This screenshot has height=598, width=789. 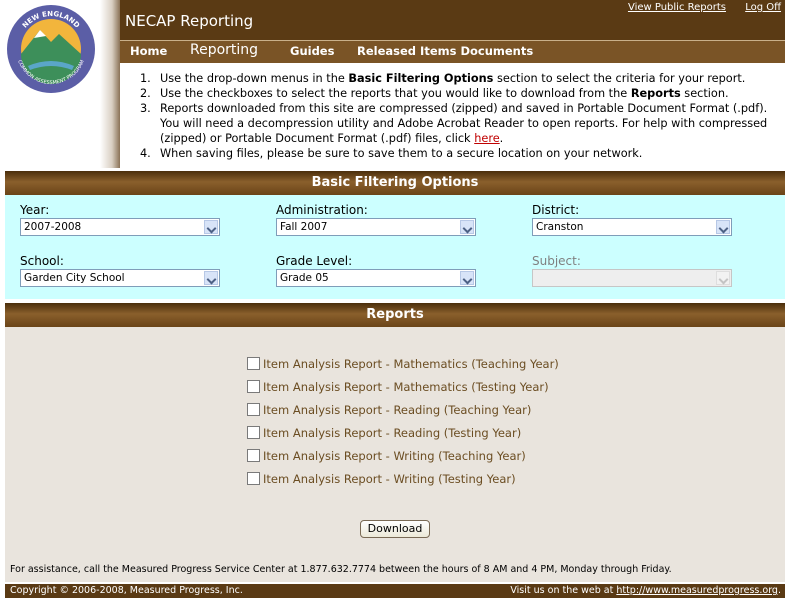 I want to click on necap-logo: NEW ENGLAND COMMON ASSESSMENT PROGRAM, so click(x=51, y=49).